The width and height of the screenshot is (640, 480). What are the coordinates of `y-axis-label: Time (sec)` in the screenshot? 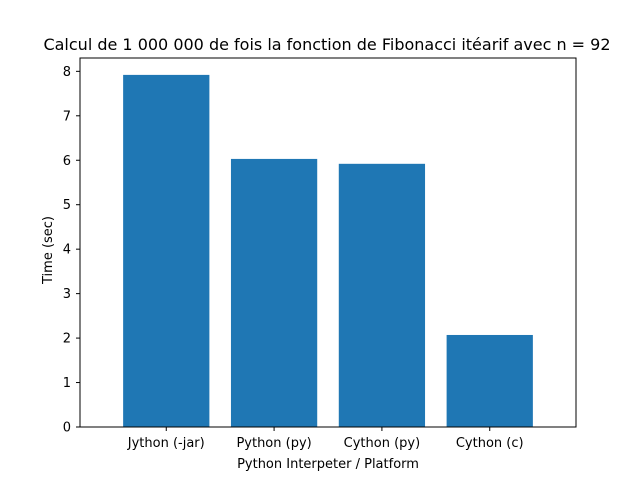 It's located at (48, 250).